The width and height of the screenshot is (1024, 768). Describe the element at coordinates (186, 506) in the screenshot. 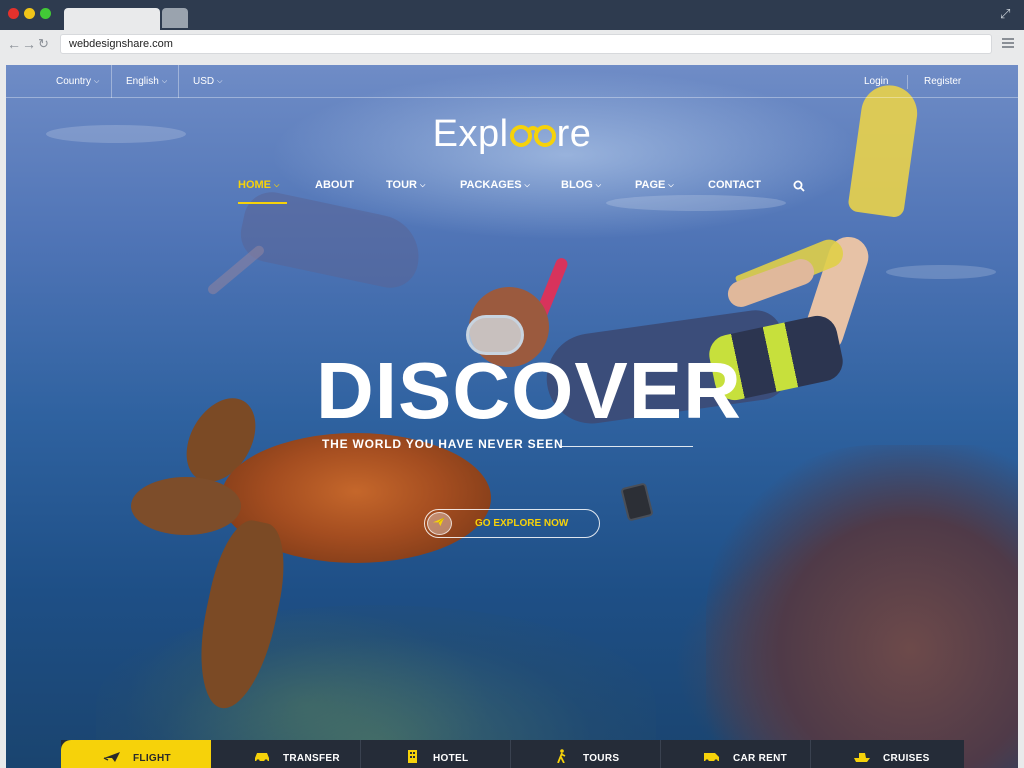

I see `turtle-head` at that location.